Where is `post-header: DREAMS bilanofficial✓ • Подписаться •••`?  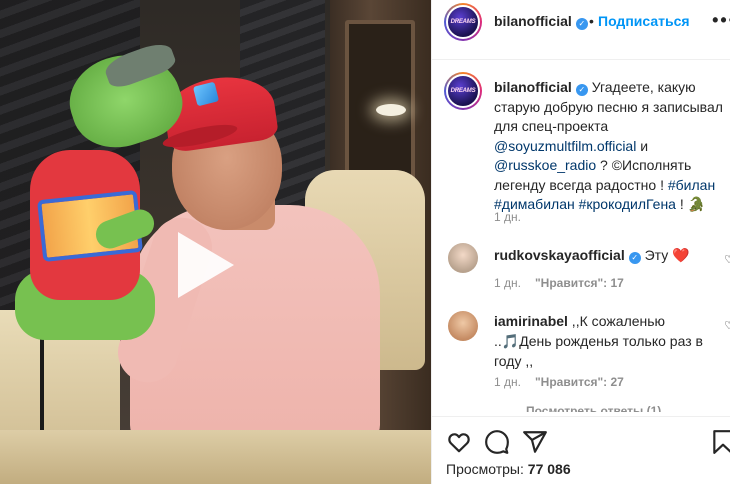
post-header: DREAMS bilanofficial✓ • Подписаться ••• is located at coordinates (581, 30).